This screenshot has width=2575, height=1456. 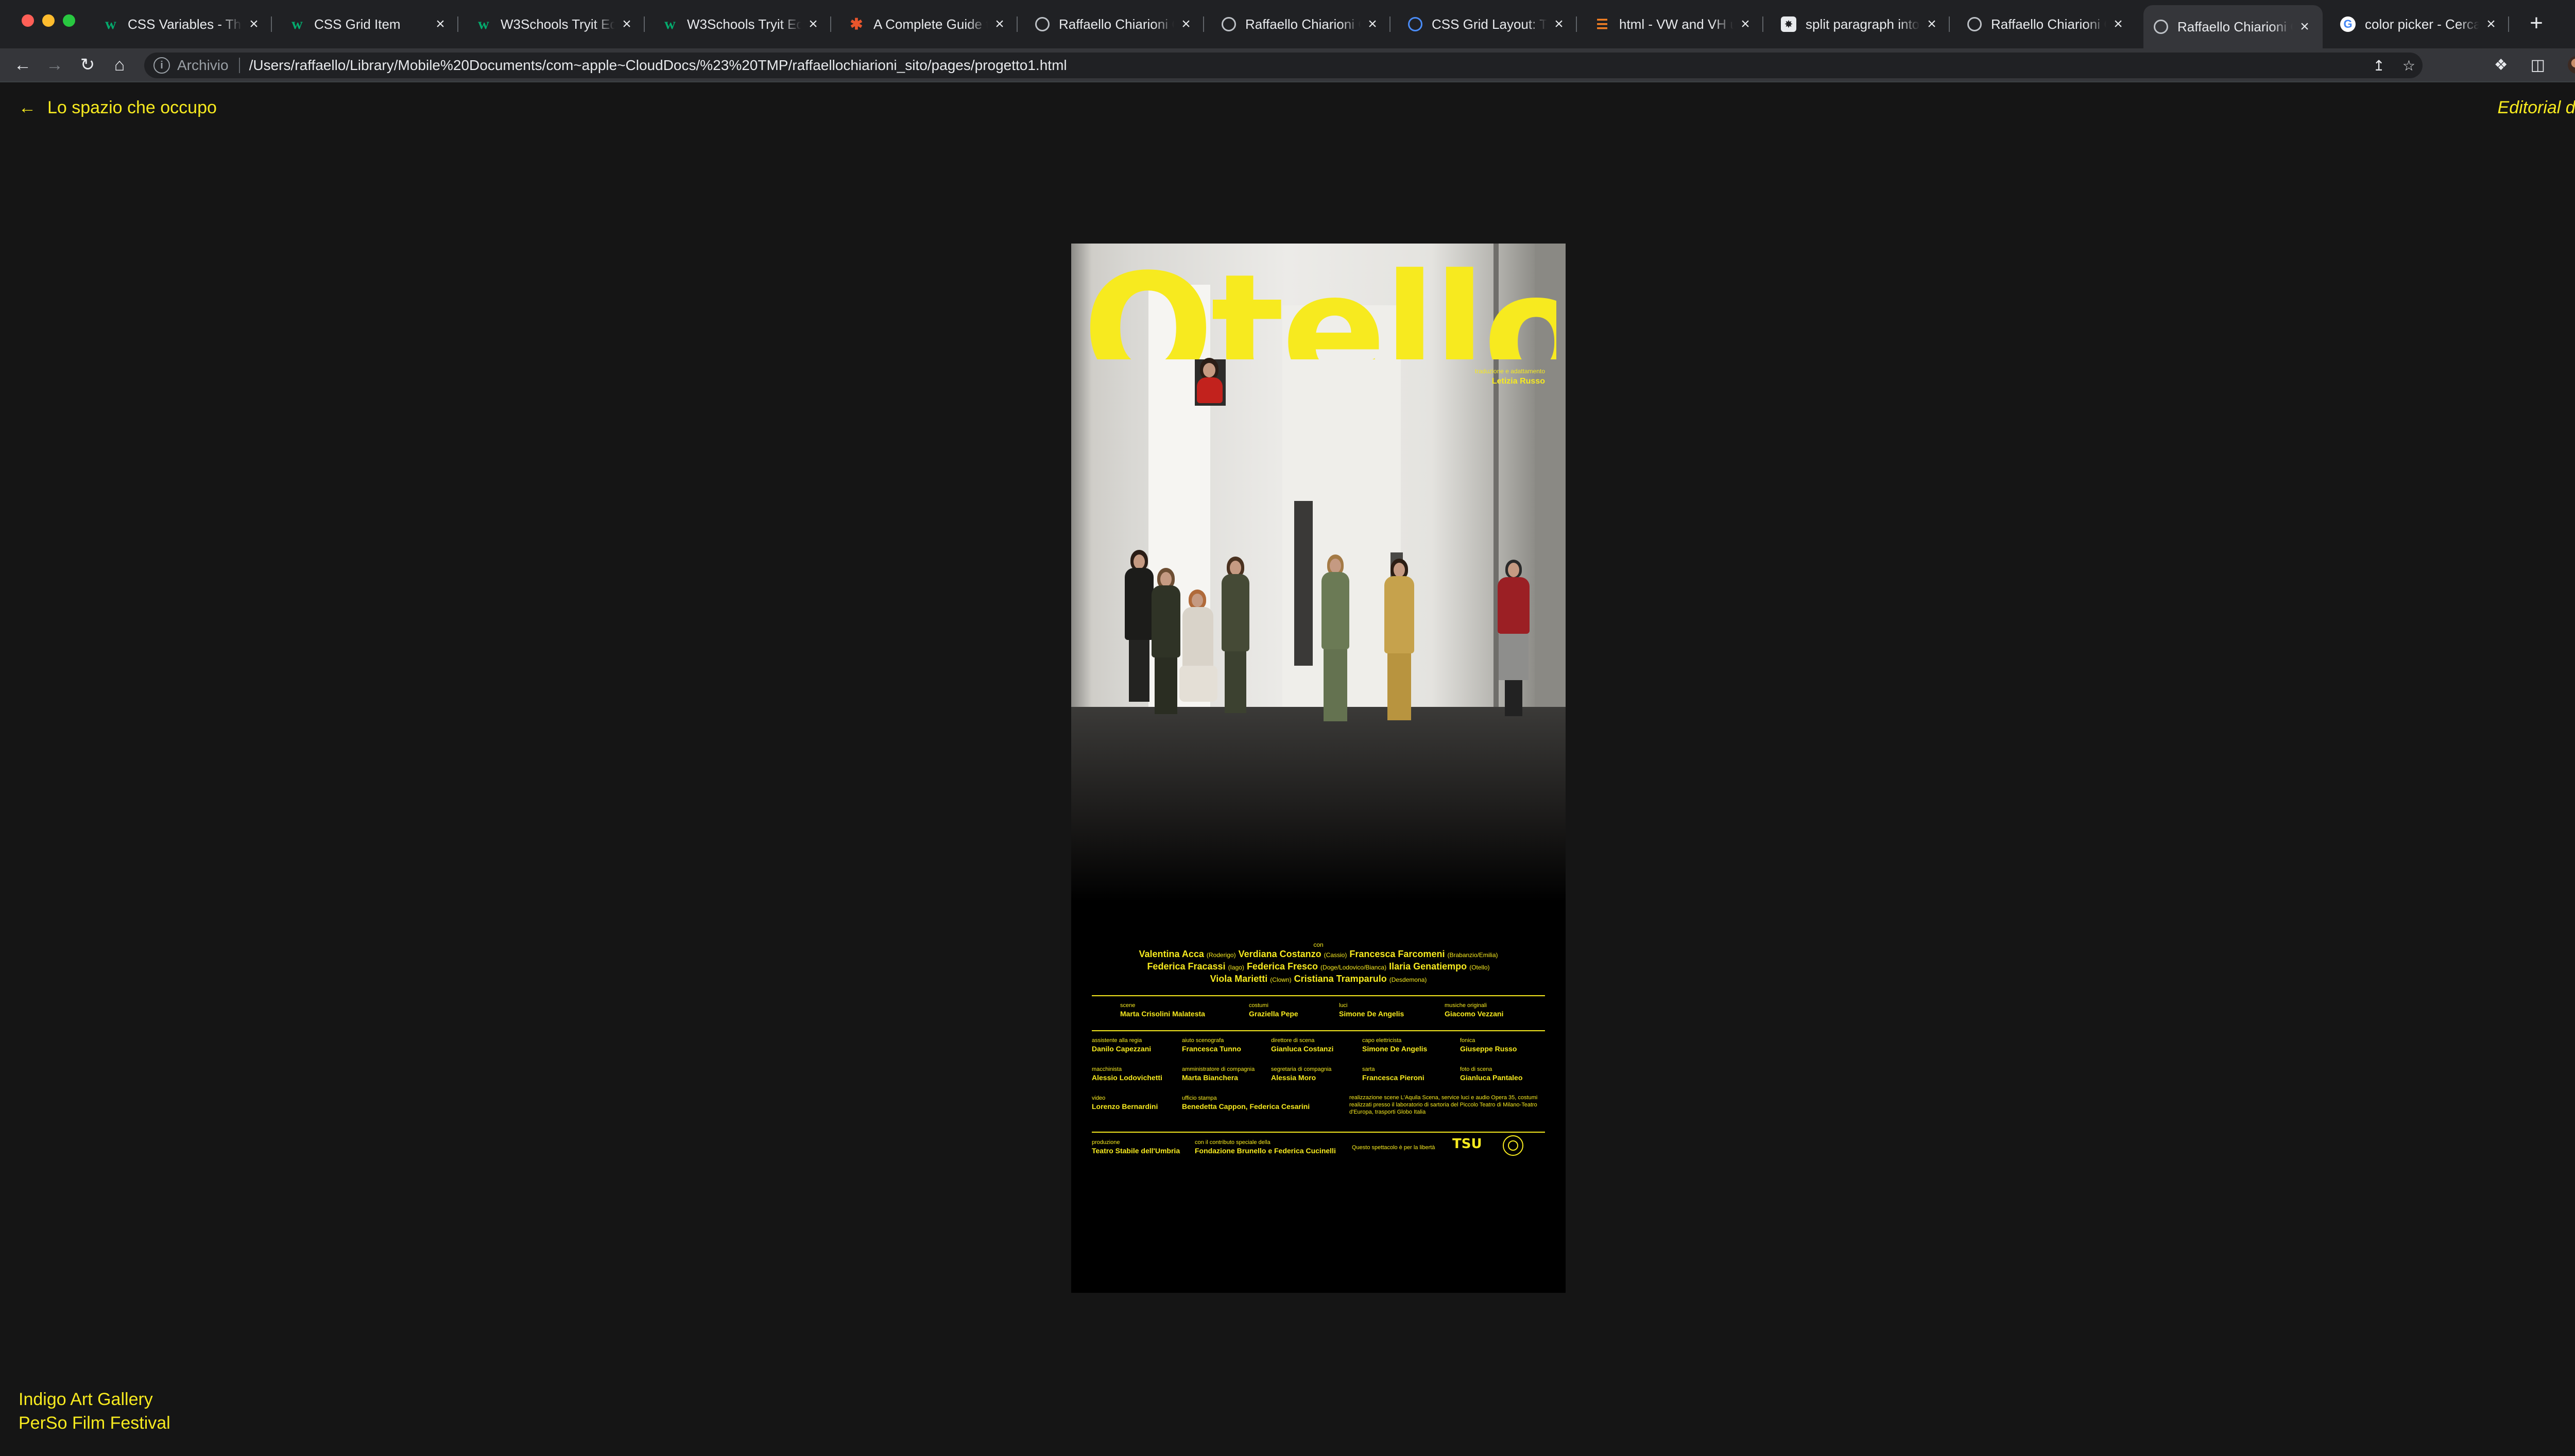 I want to click on tsu-logo: TSU, so click(x=1467, y=1144).